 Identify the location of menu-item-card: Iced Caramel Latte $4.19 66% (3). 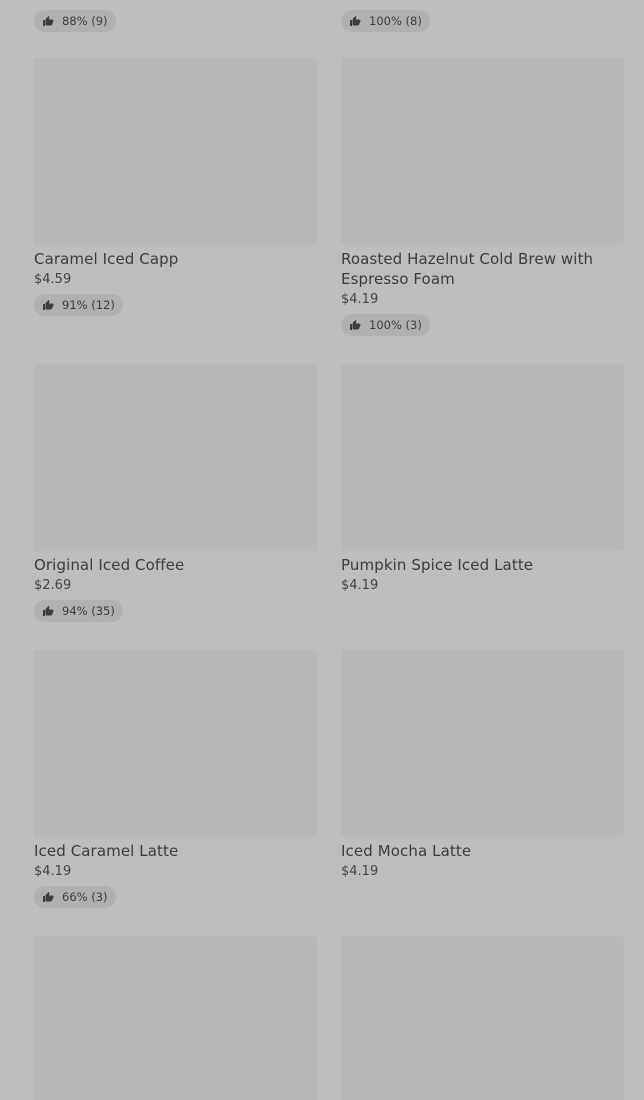
(175, 779).